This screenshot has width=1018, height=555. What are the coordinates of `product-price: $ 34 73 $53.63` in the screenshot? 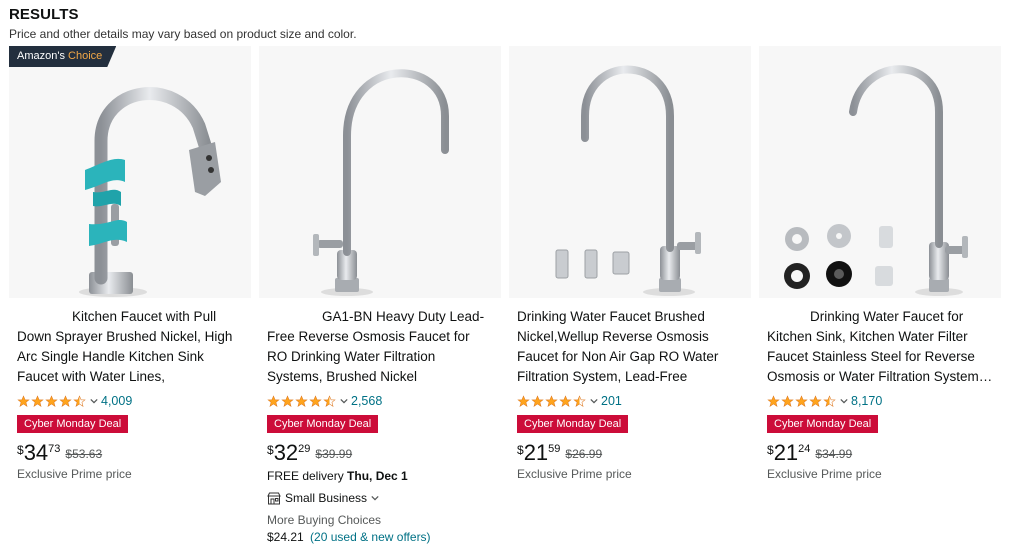 It's located at (130, 453).